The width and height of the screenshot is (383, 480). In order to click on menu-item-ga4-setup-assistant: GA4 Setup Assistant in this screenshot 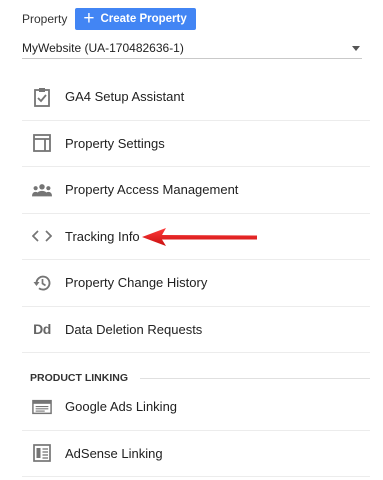, I will do `click(196, 97)`.